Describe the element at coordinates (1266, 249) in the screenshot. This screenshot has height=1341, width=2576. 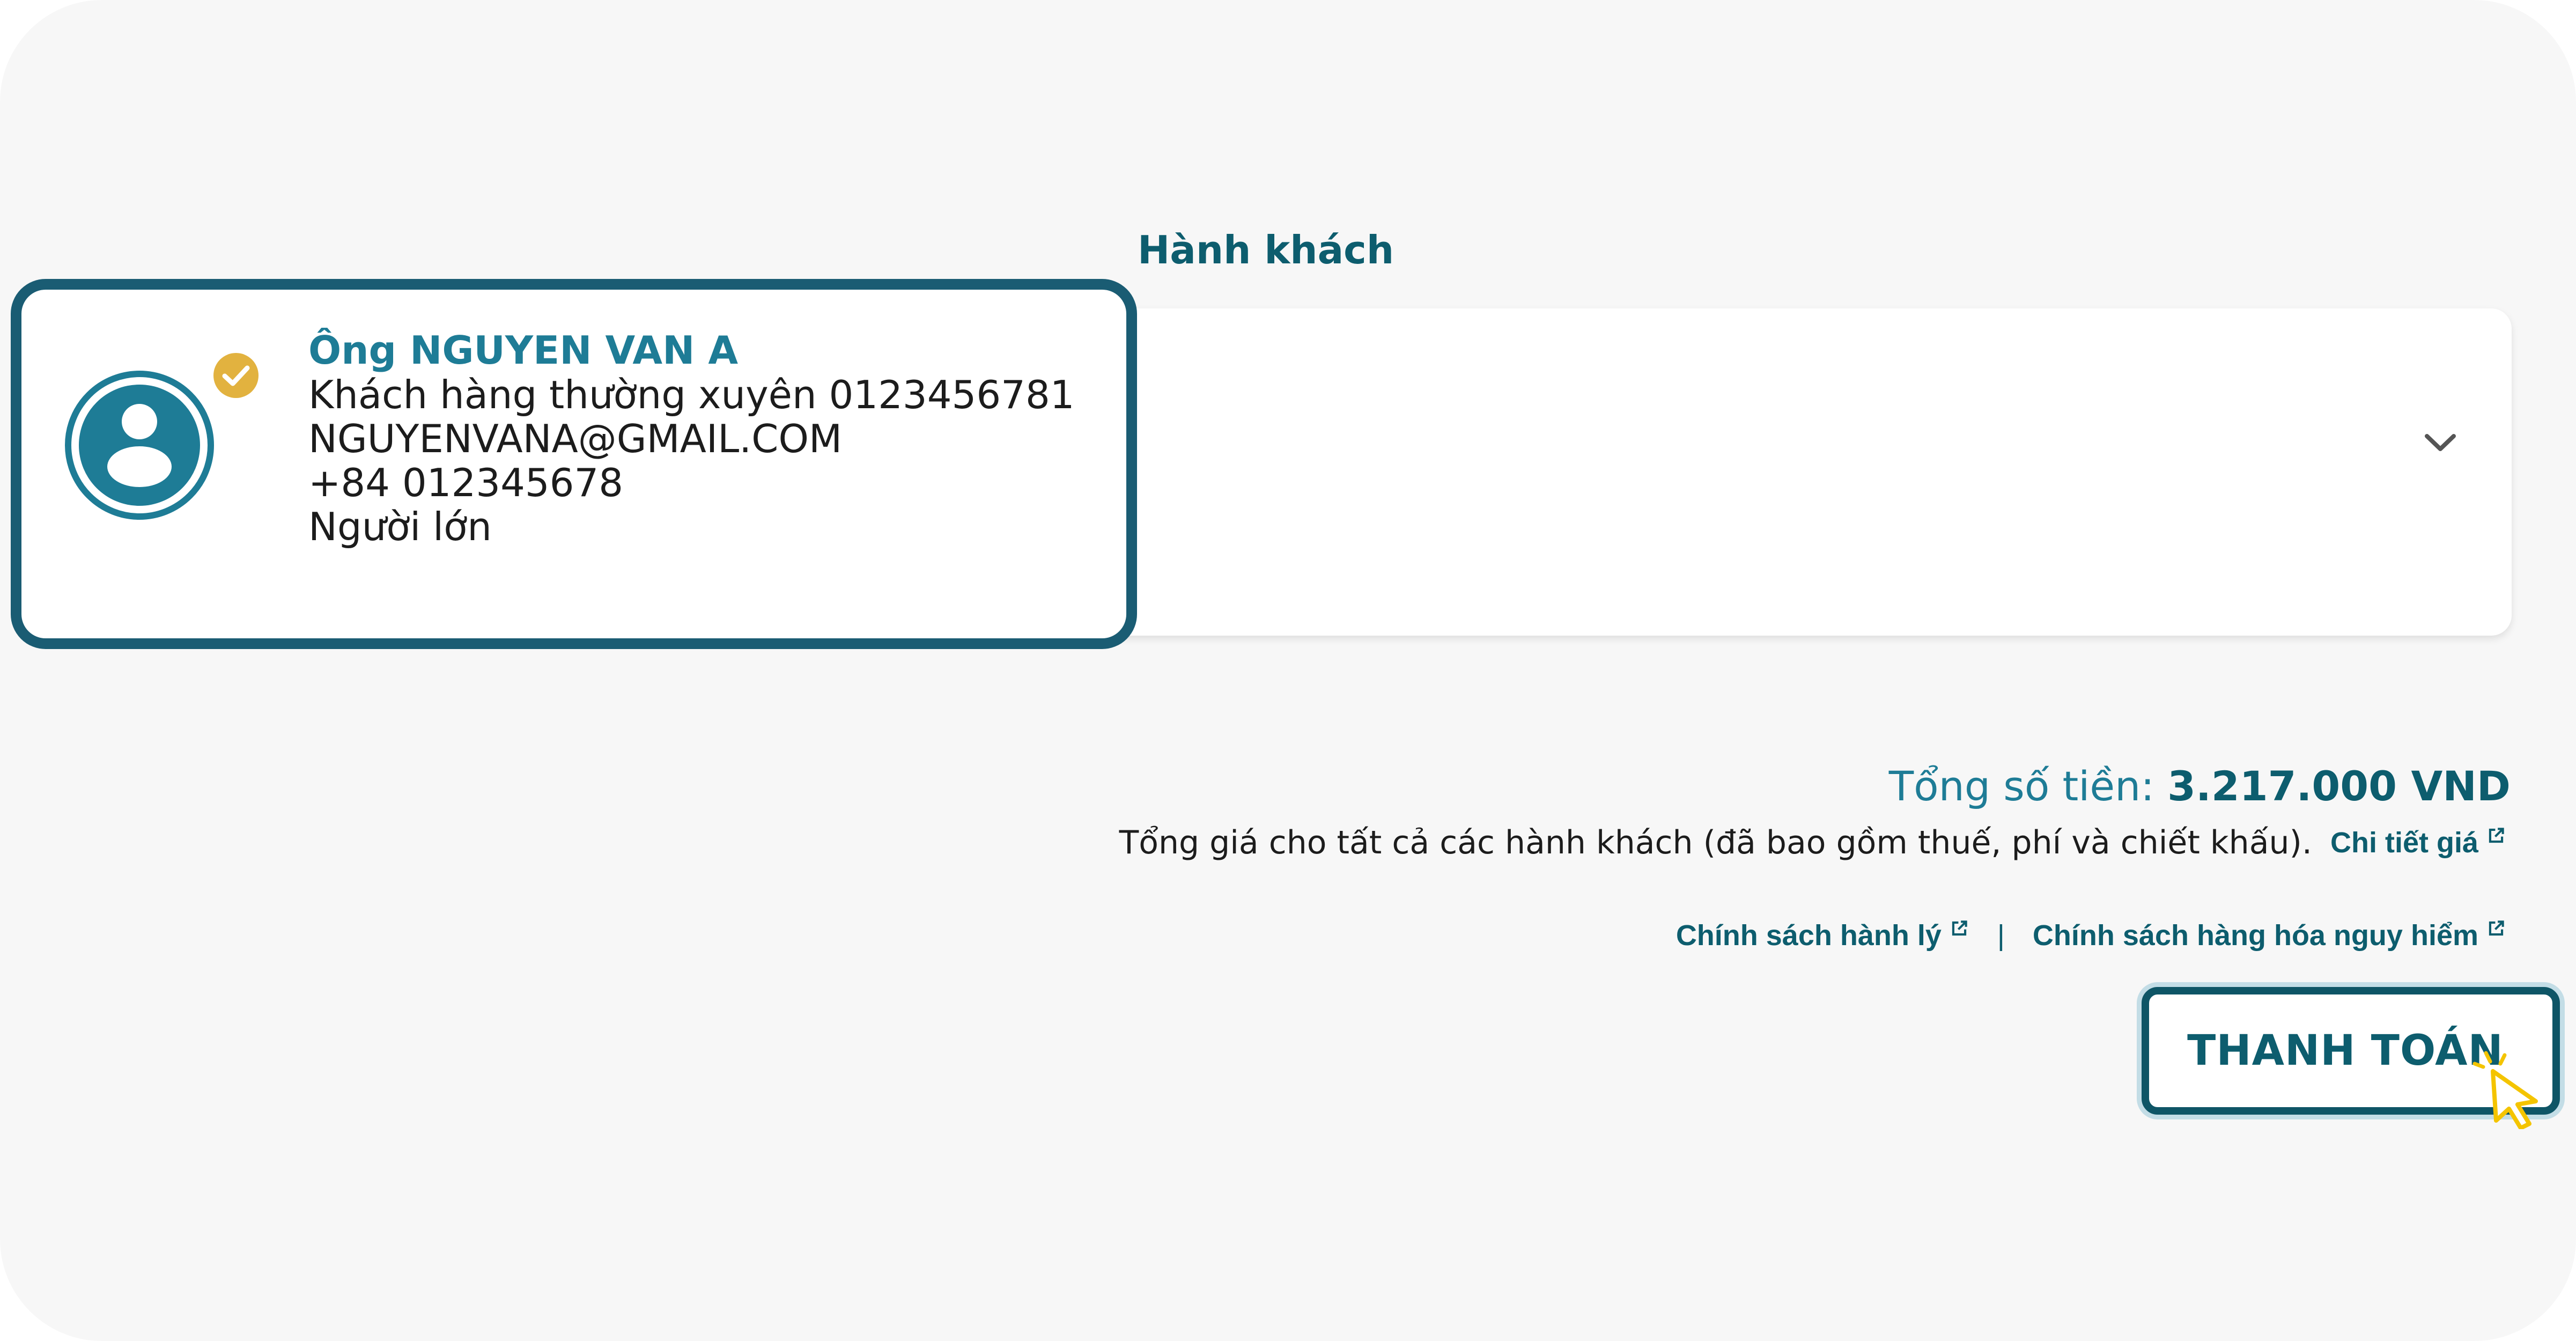
I see `section-title: Hành khách` at that location.